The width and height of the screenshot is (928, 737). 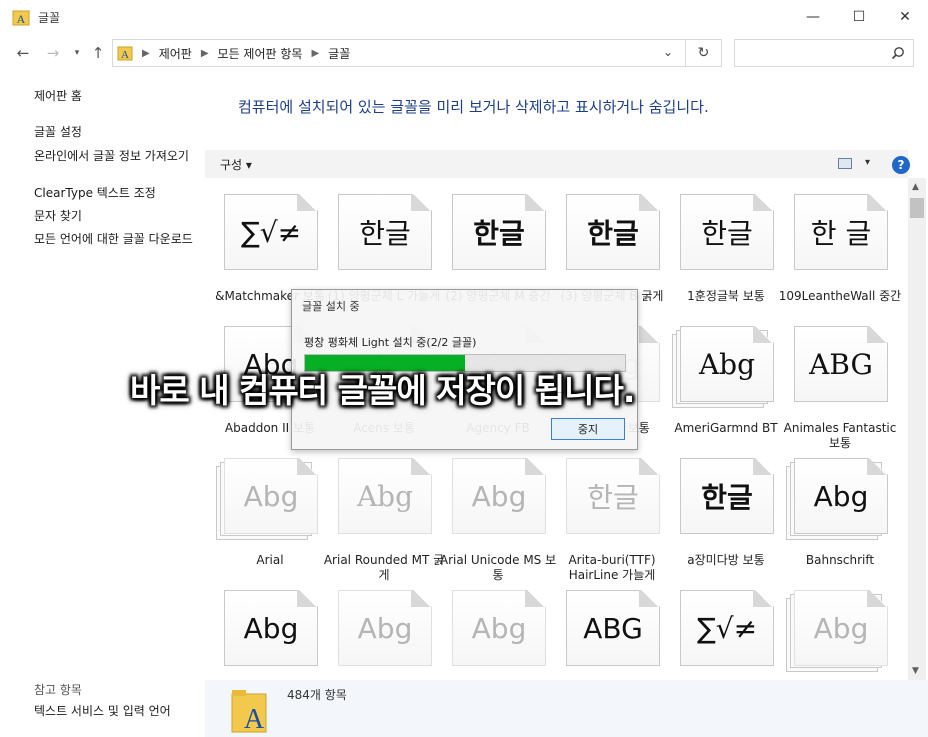 What do you see at coordinates (898, 53) in the screenshot?
I see `search-icon` at bounding box center [898, 53].